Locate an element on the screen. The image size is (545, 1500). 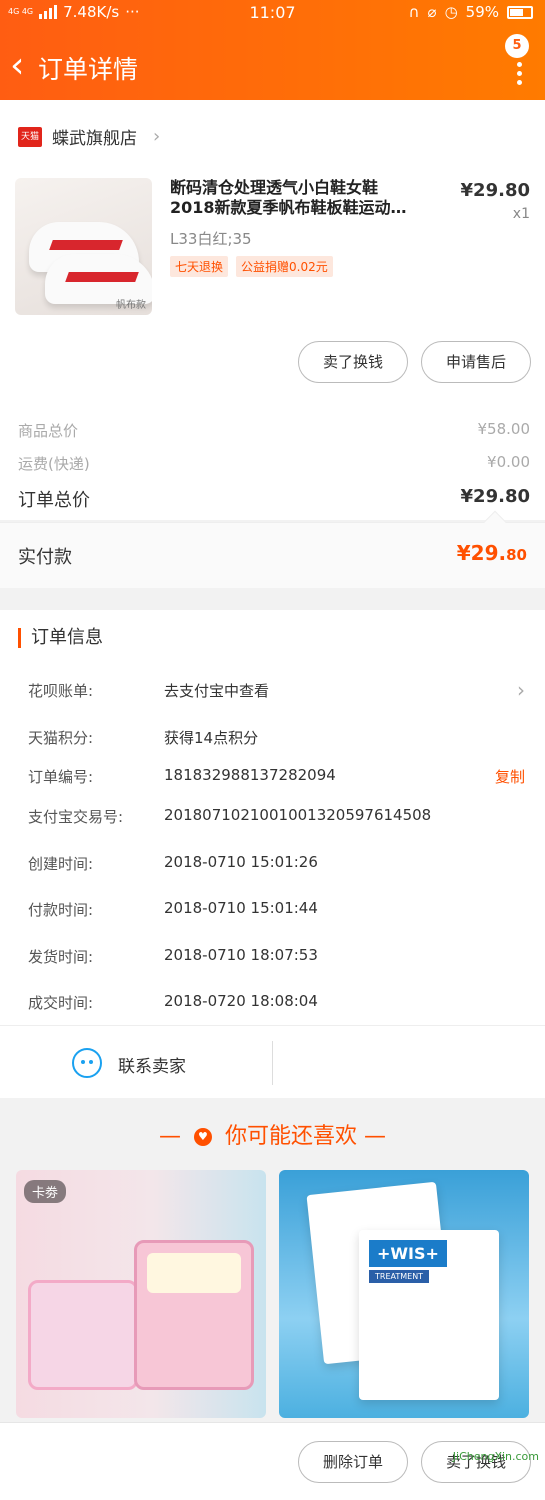
info-value: 2018-0710 18:07:53 is located at coordinates (241, 955).